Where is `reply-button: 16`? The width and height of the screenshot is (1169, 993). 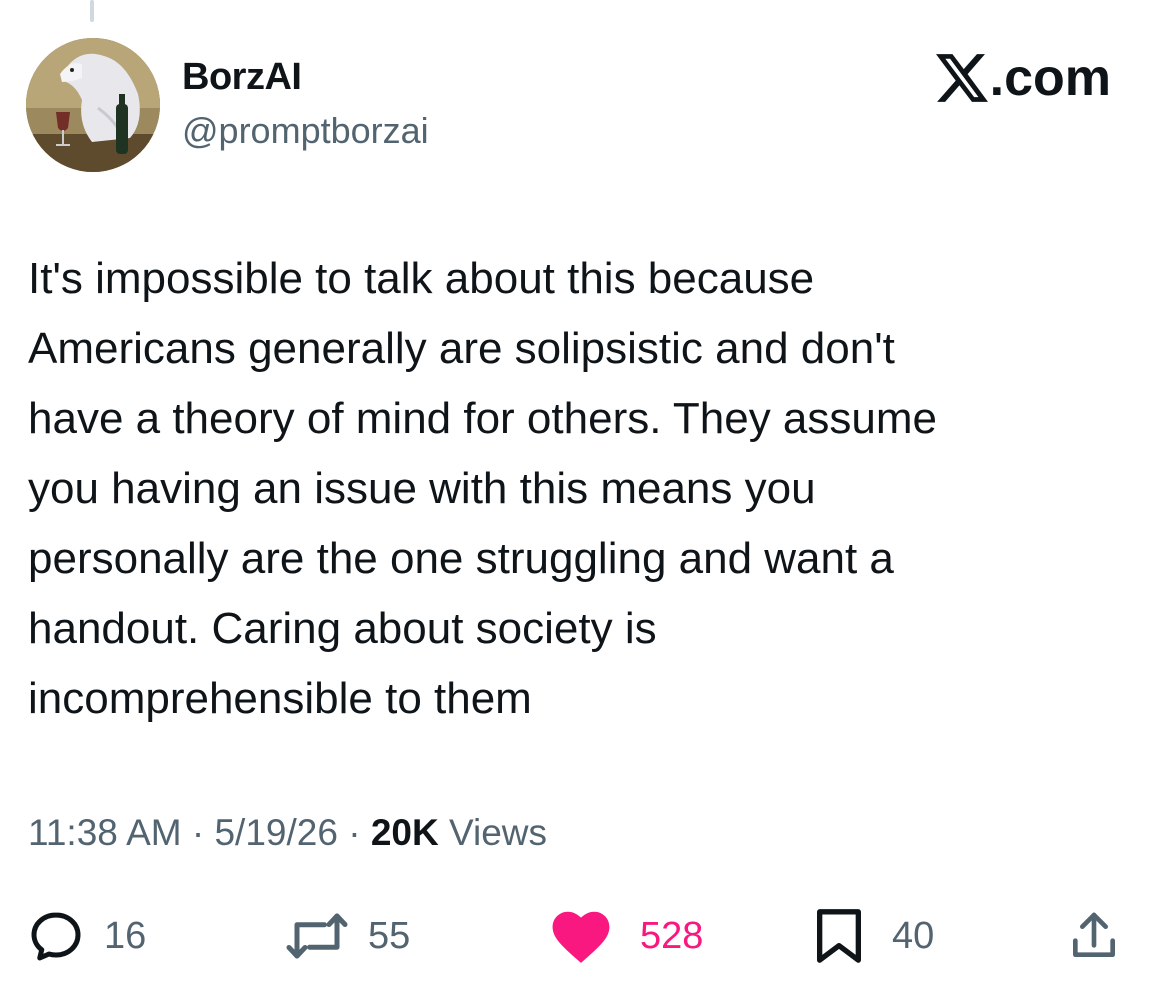 reply-button: 16 is located at coordinates (86, 936).